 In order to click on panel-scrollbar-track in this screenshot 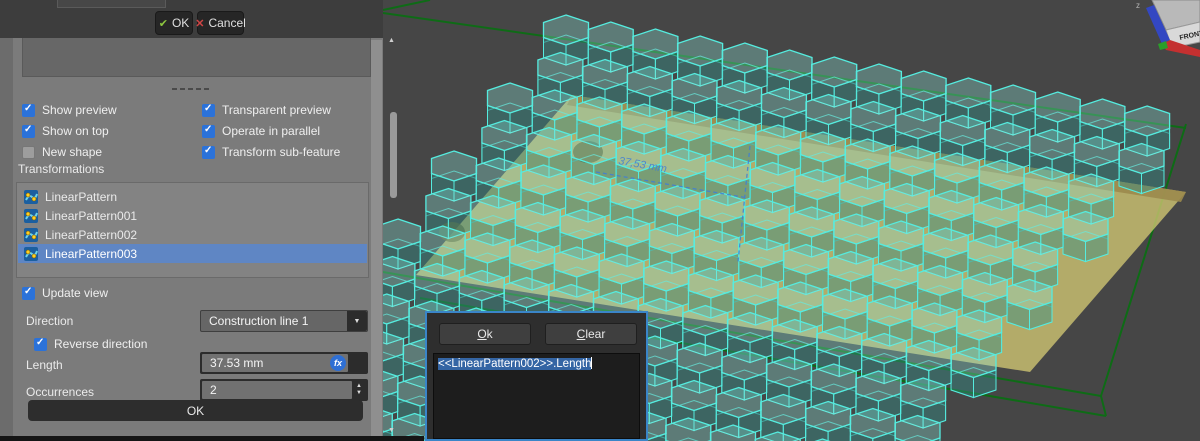, I will do `click(376, 239)`.